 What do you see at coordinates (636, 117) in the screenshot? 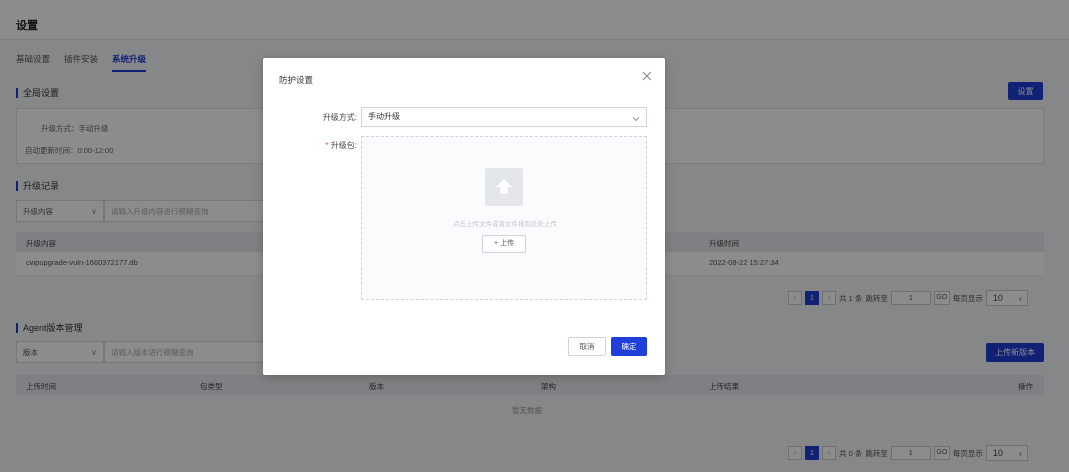
I see `chevron-down-icon` at bounding box center [636, 117].